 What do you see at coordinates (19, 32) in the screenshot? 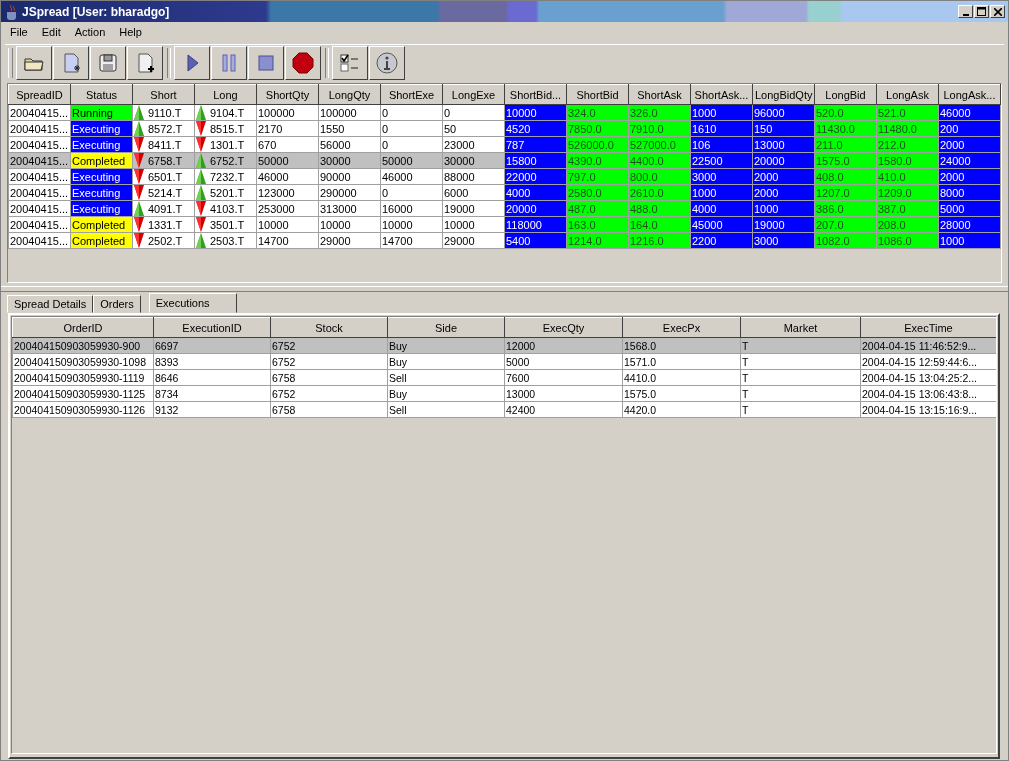
I see `menu-item: File` at bounding box center [19, 32].